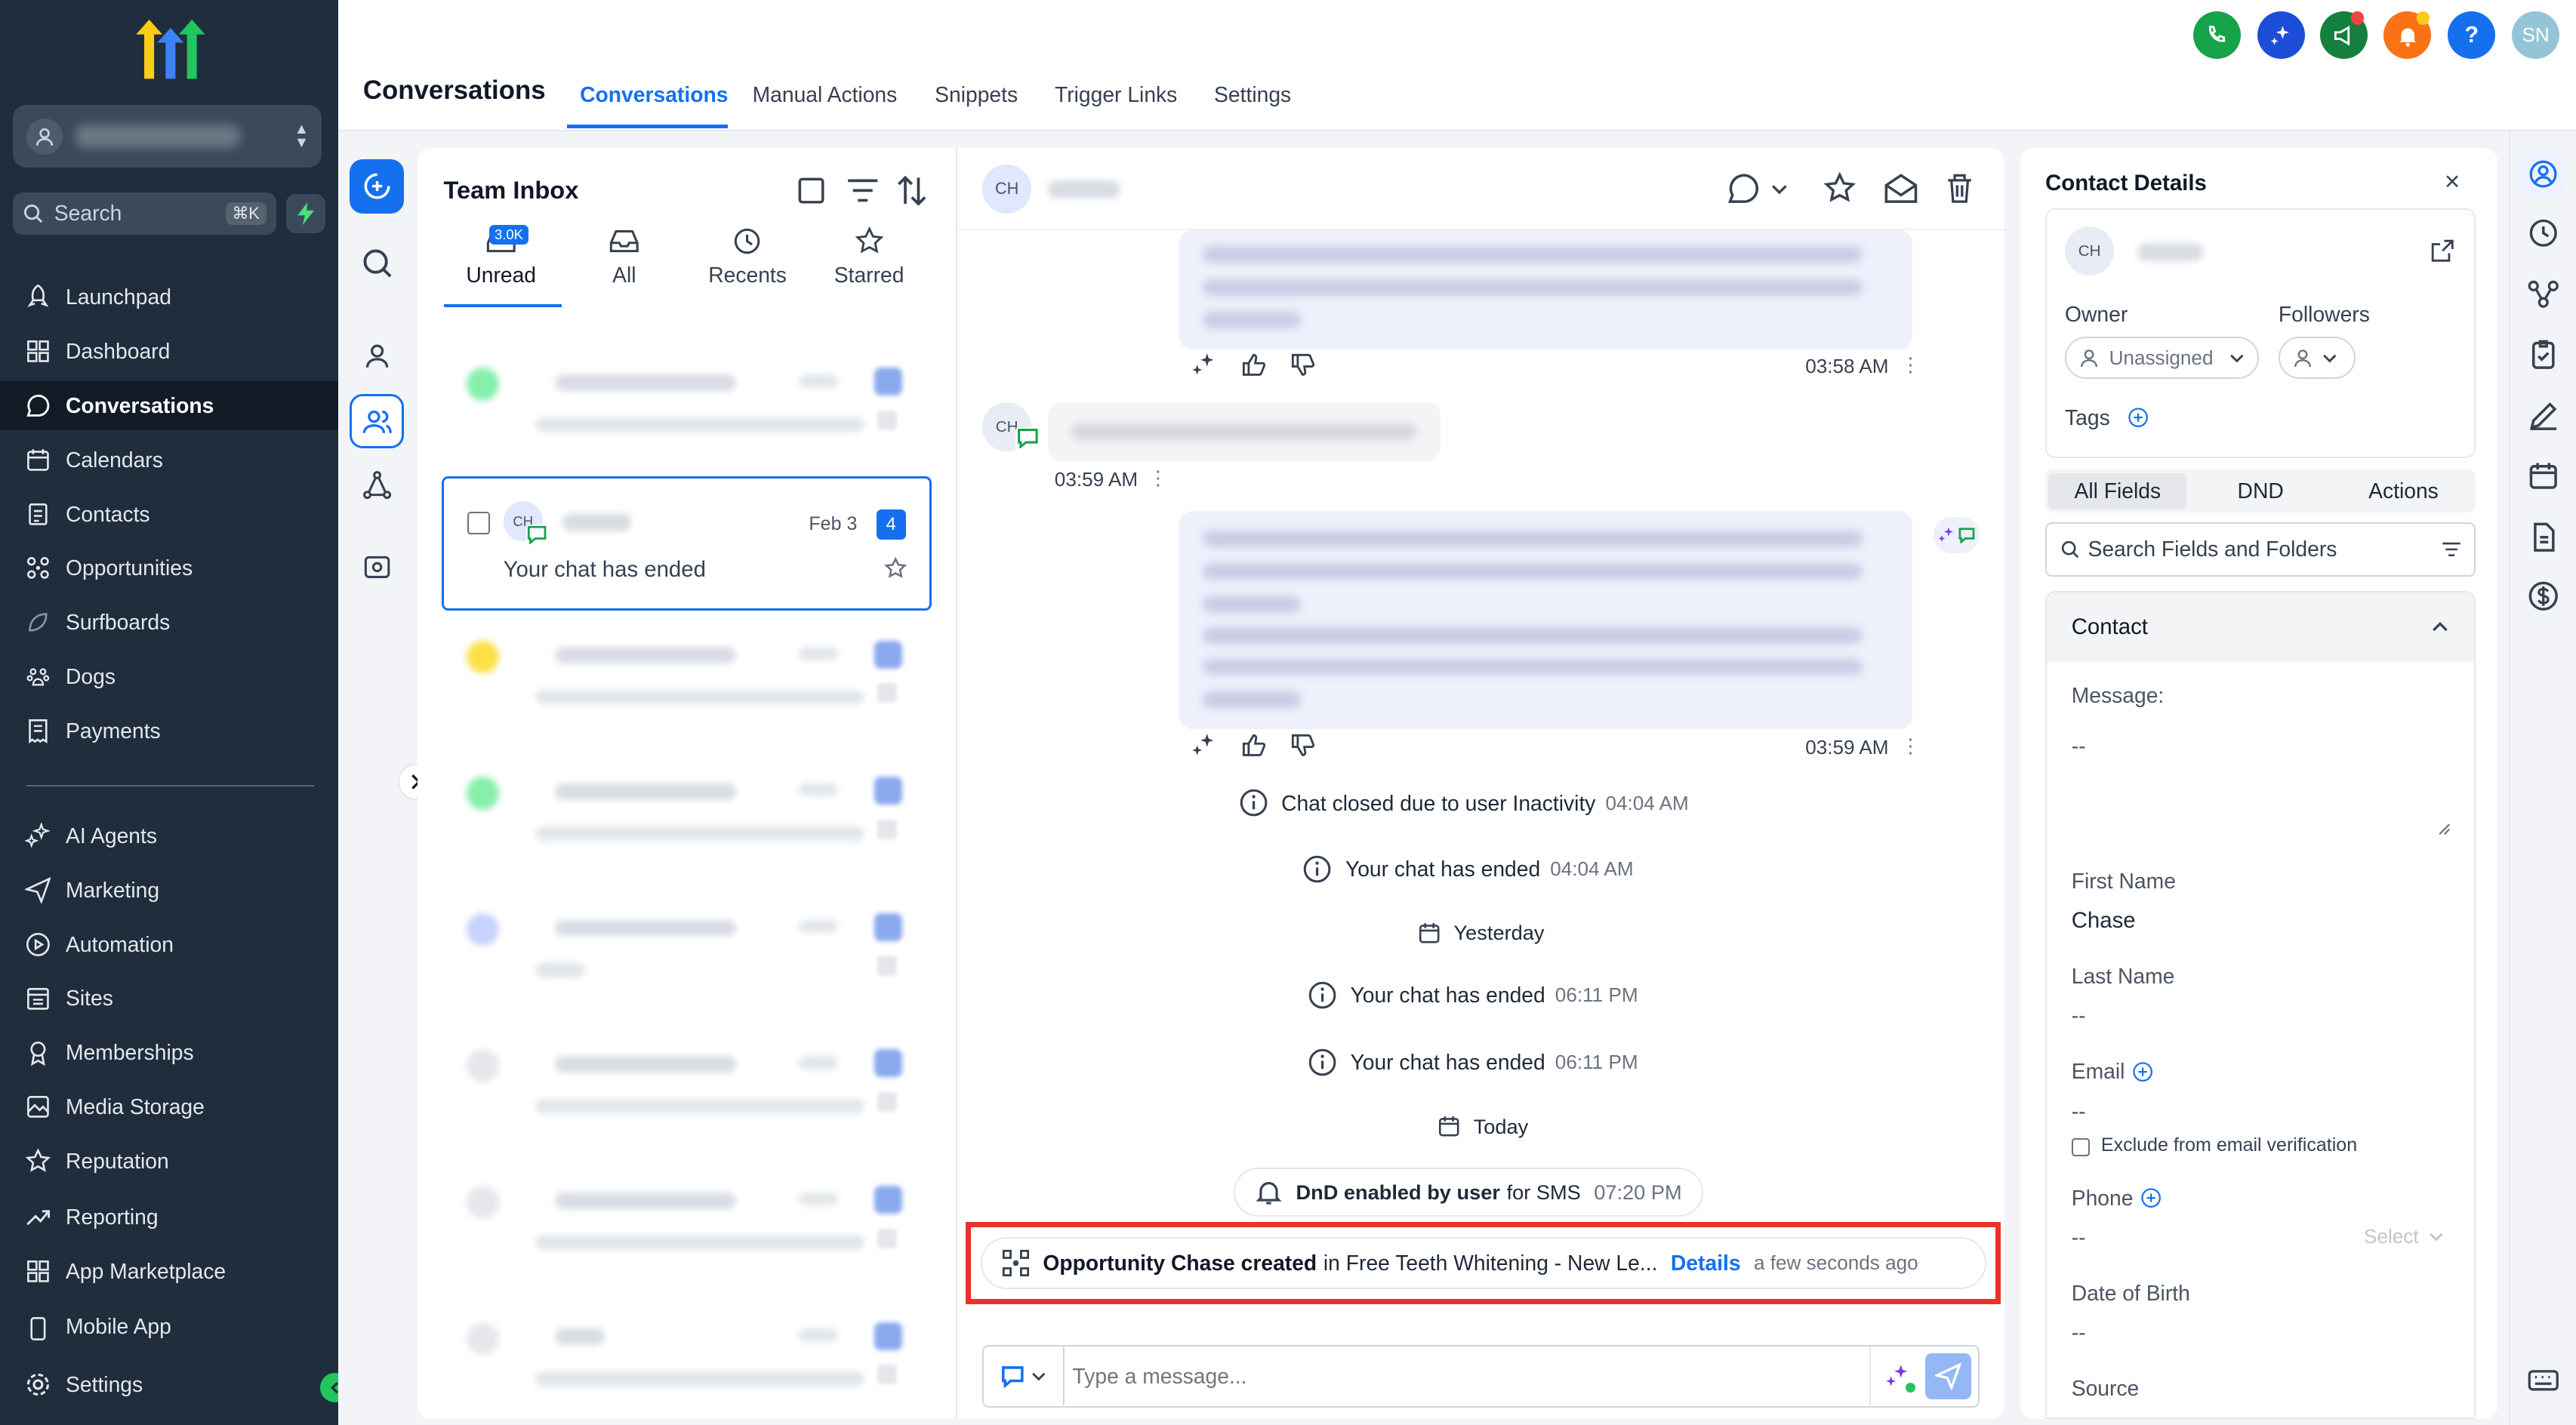 Image resolution: width=2576 pixels, height=1425 pixels. What do you see at coordinates (2079, 1015) in the screenshot?
I see `last-name-value: --` at bounding box center [2079, 1015].